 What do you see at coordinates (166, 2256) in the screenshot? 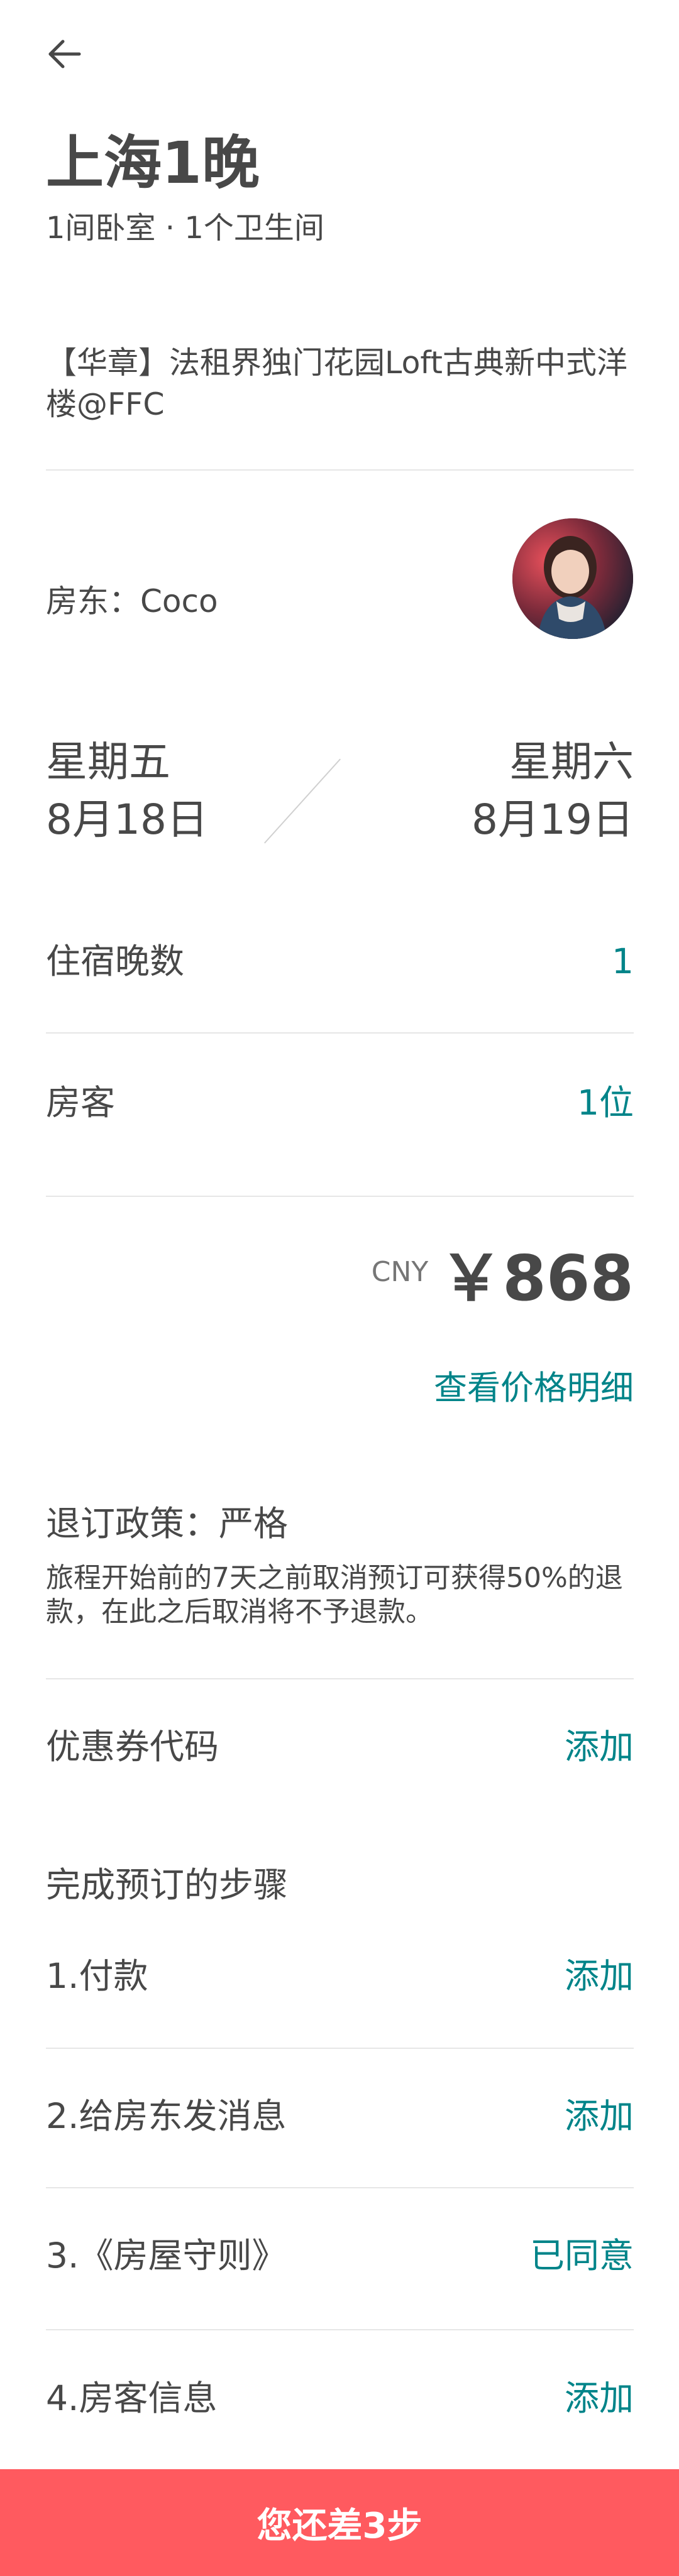
I see `step-house-rules-label: 3.《房屋守则》` at bounding box center [166, 2256].